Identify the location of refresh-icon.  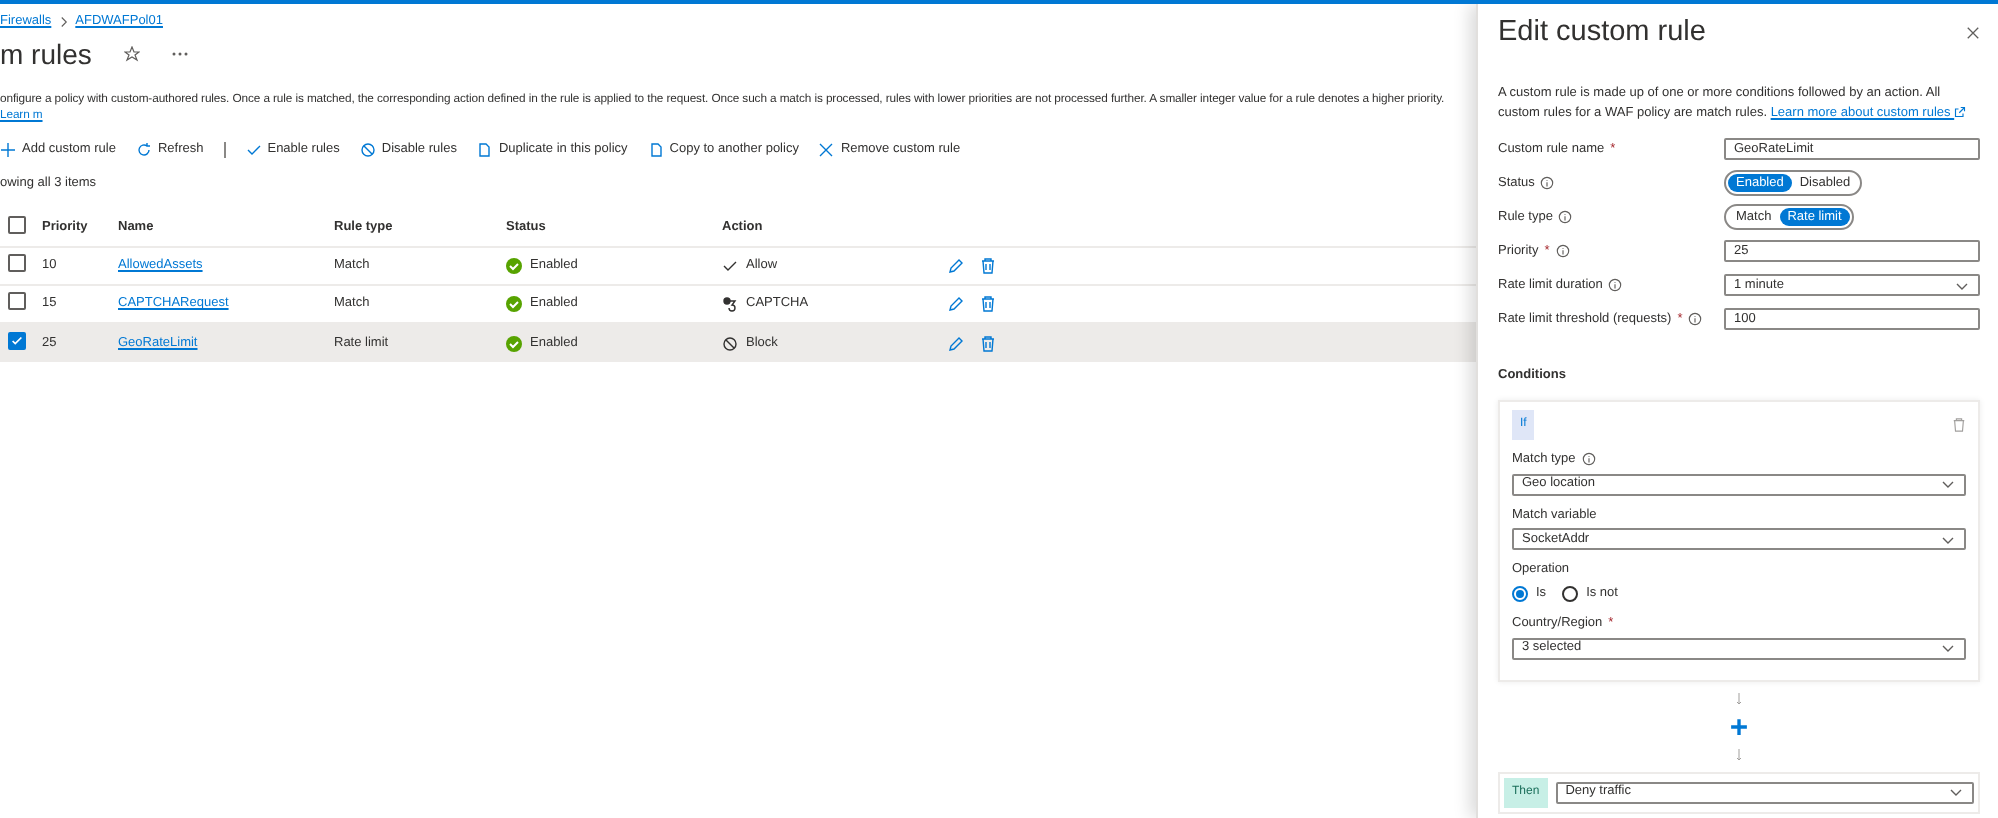
(143, 150).